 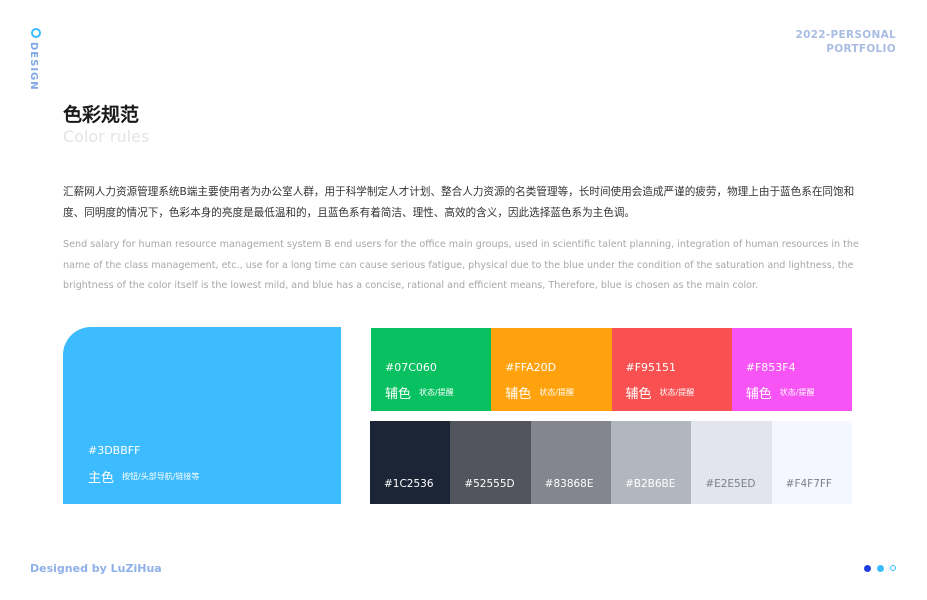 I want to click on aux-swatch: #F95151 辅色 状态/提醒, so click(x=671, y=369).